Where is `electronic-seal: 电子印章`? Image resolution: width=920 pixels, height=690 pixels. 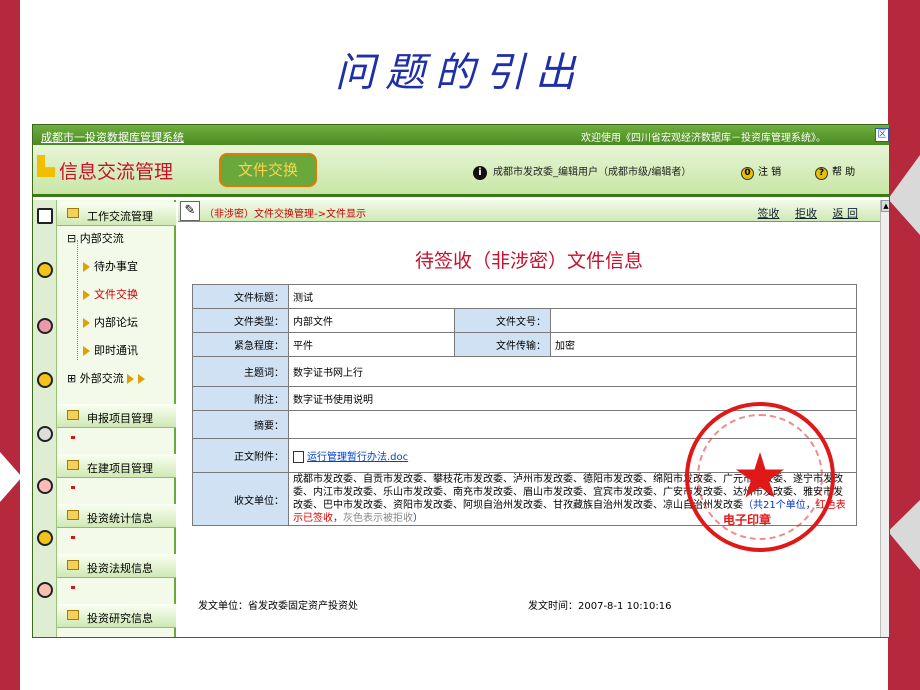
electronic-seal: 电子印章 is located at coordinates (760, 477).